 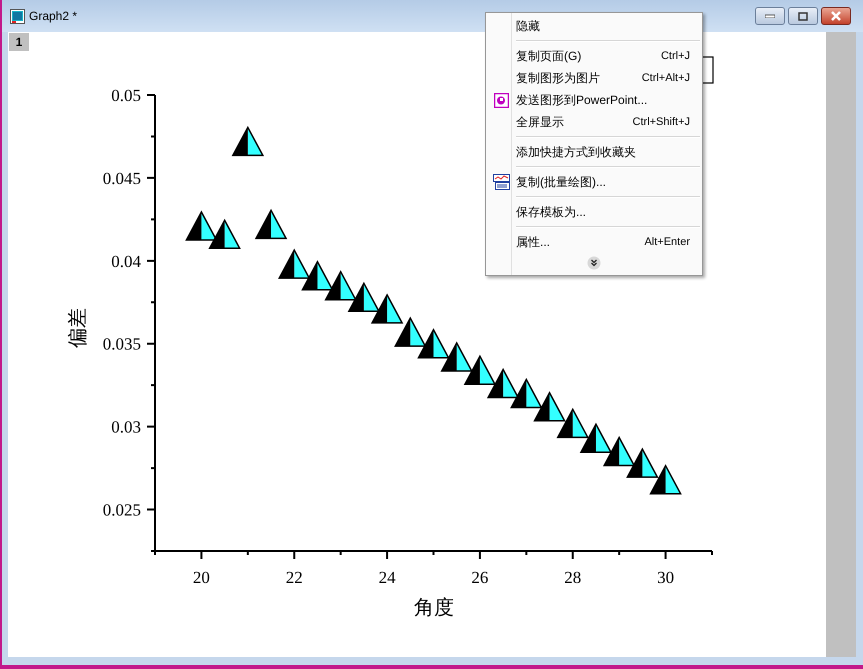 What do you see at coordinates (594, 122) in the screenshot?
I see `menu-item: 全屏显示 Ctrl+Shift+J` at bounding box center [594, 122].